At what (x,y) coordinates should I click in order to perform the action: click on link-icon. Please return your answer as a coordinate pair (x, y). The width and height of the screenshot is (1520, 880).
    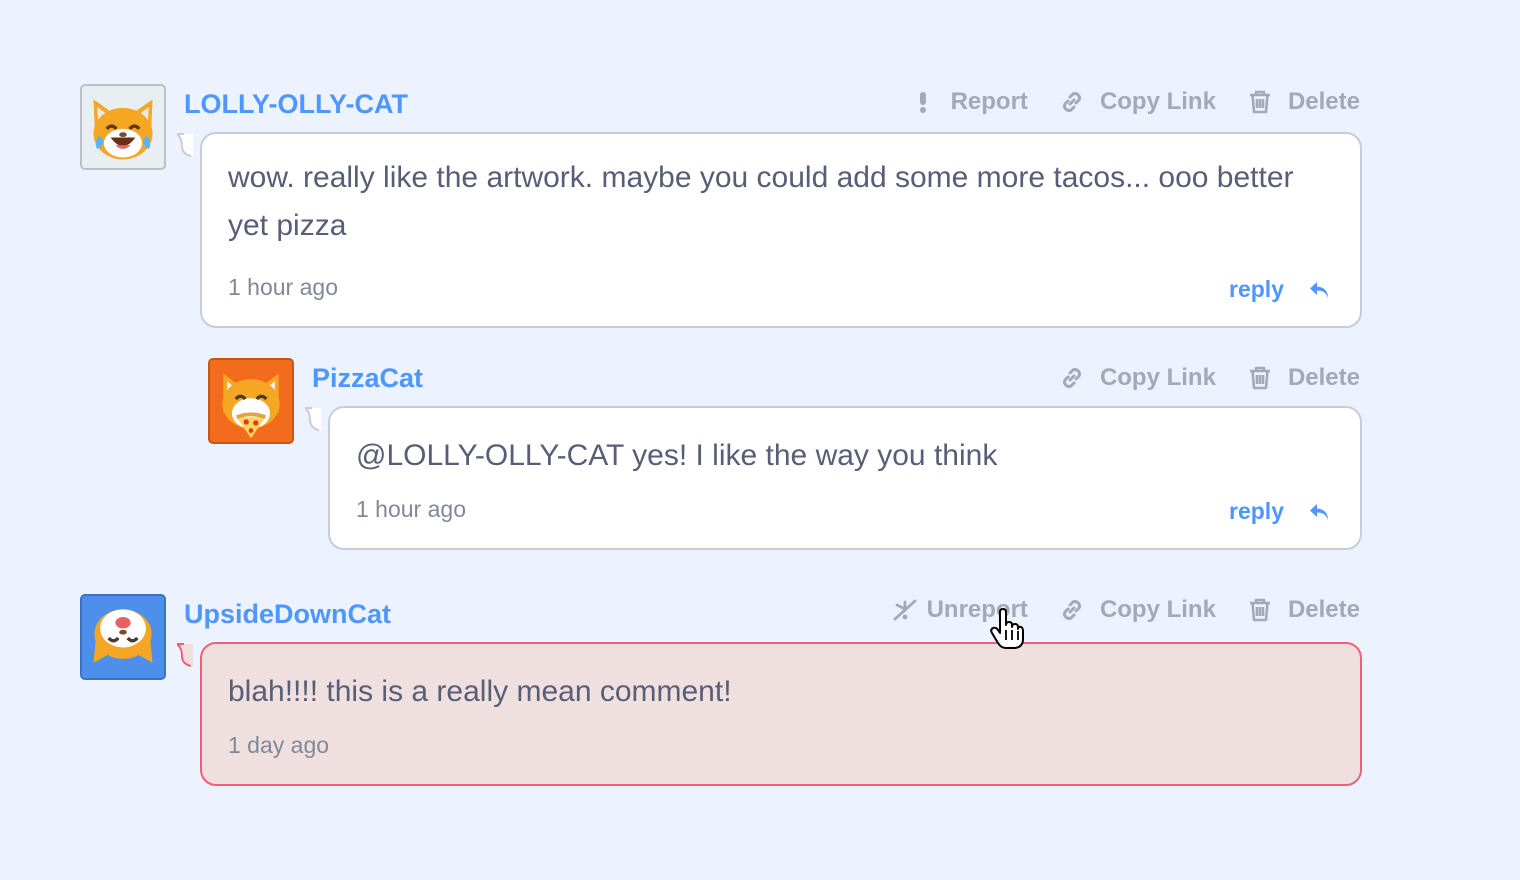
    Looking at the image, I should click on (1072, 610).